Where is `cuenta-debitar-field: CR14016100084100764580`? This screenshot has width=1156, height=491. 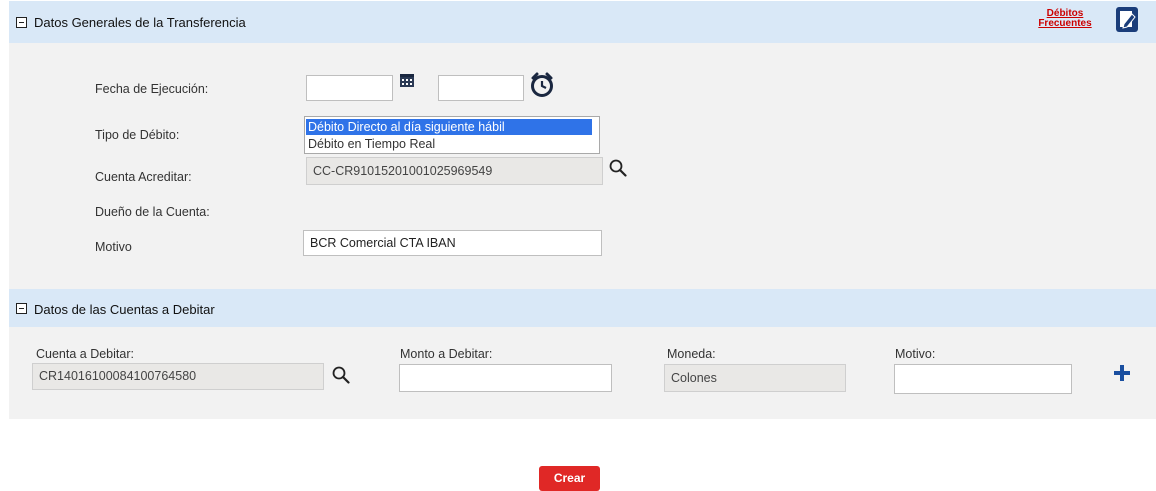 cuenta-debitar-field: CR14016100084100764580 is located at coordinates (178, 376).